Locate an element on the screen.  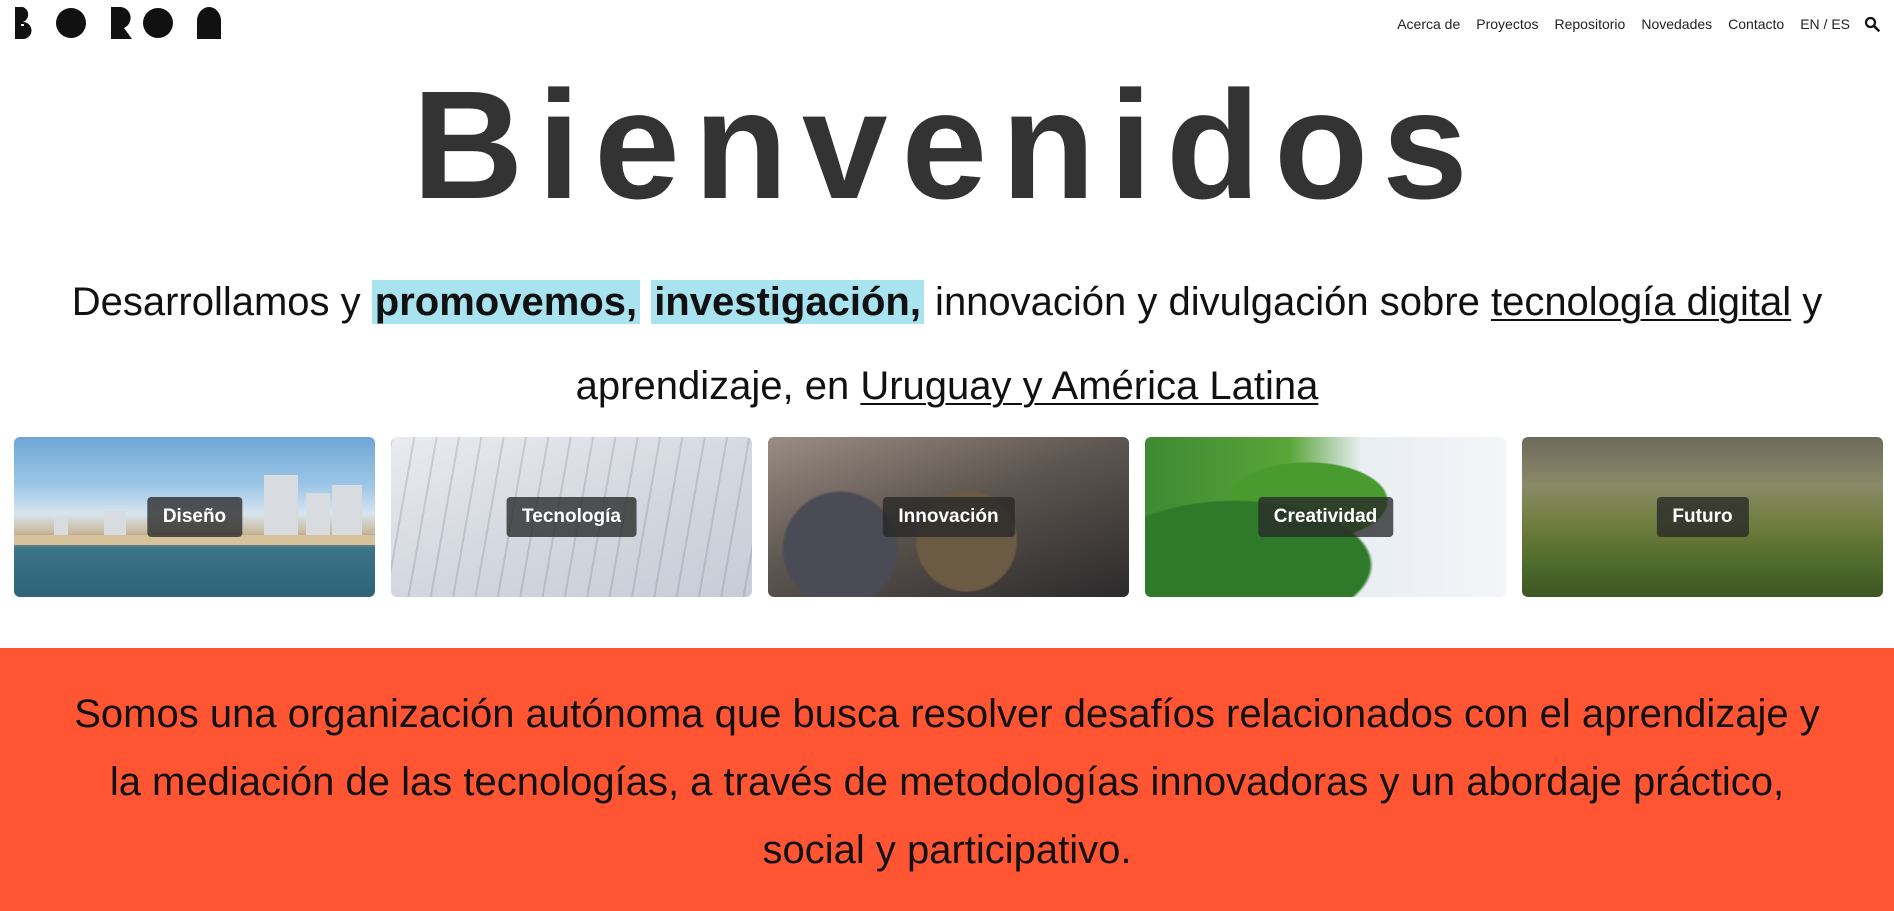
highlight-investigacion: investigación, is located at coordinates (787, 302).